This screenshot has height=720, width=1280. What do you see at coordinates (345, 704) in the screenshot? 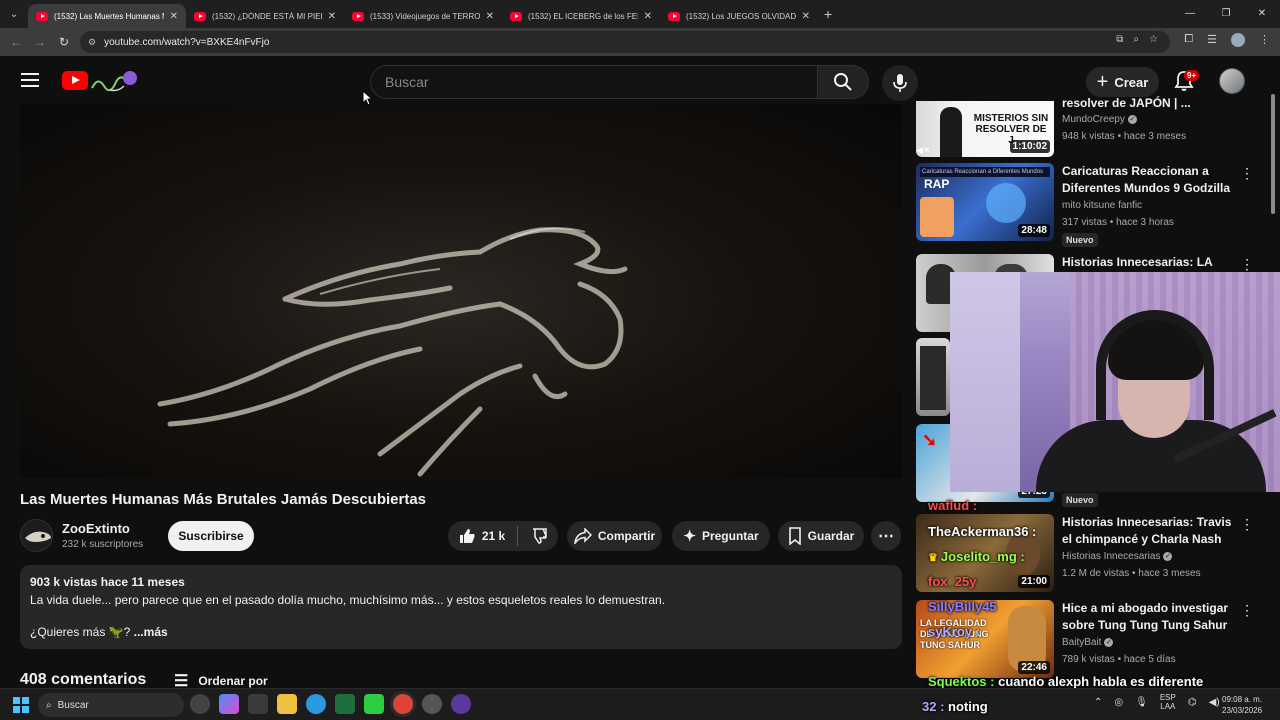
I see `excel-icon` at bounding box center [345, 704].